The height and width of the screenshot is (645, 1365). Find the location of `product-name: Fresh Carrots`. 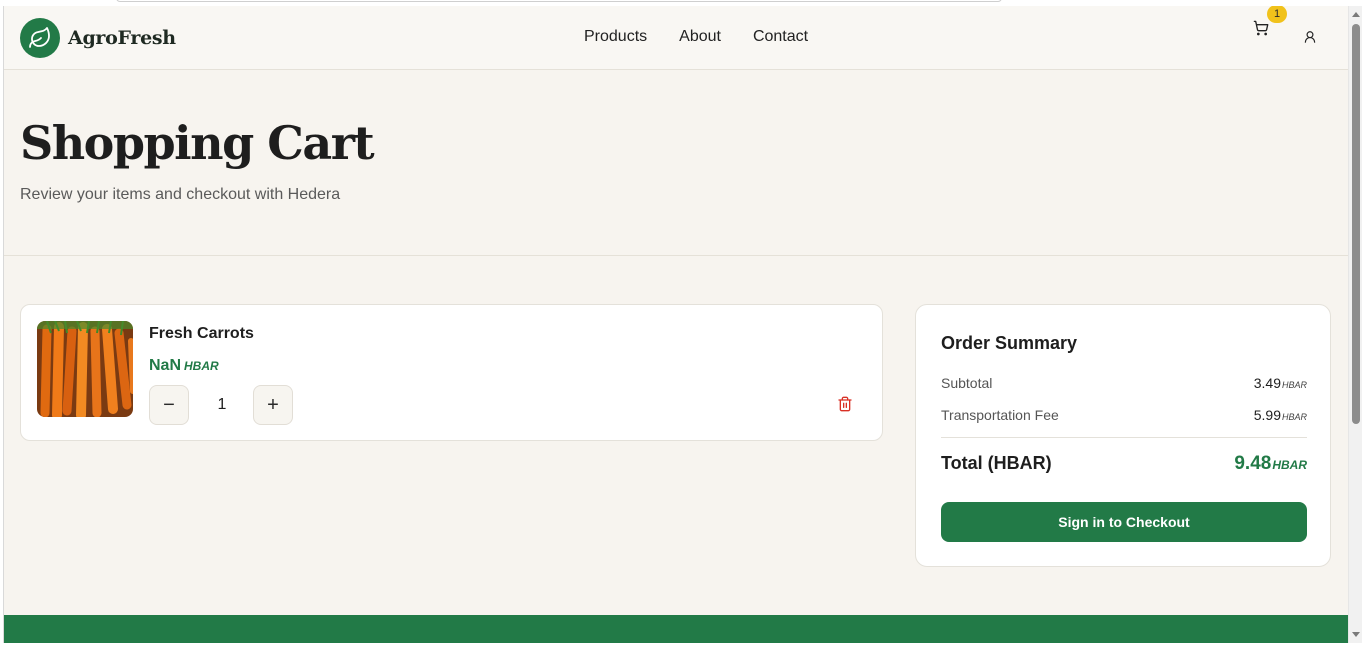

product-name: Fresh Carrots is located at coordinates (201, 333).